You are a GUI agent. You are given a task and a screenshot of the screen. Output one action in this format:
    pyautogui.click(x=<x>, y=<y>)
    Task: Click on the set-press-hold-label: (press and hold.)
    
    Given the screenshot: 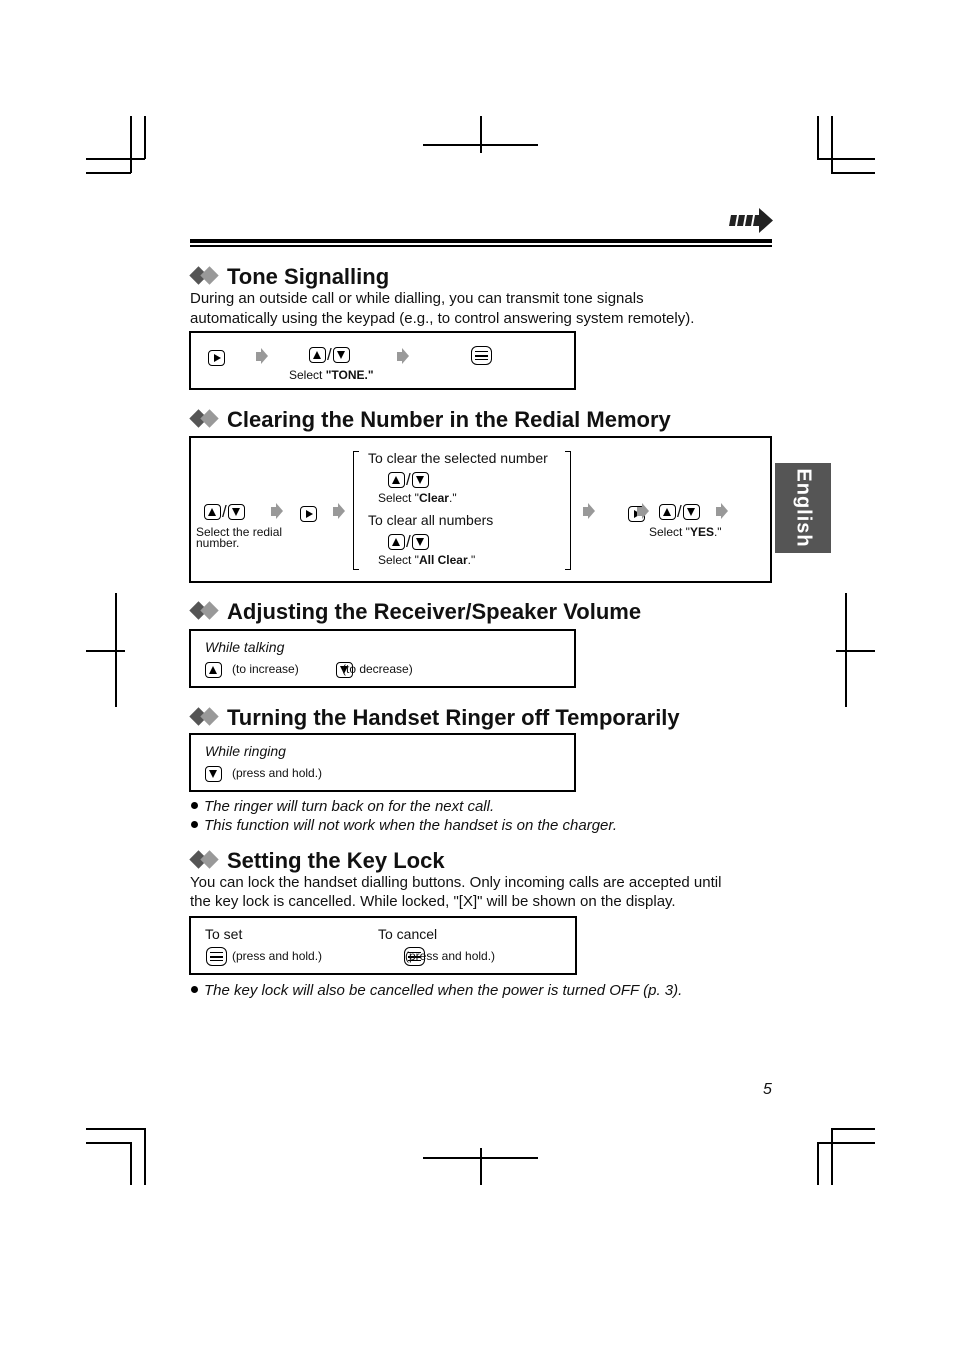 What is the action you would take?
    pyautogui.click(x=277, y=956)
    